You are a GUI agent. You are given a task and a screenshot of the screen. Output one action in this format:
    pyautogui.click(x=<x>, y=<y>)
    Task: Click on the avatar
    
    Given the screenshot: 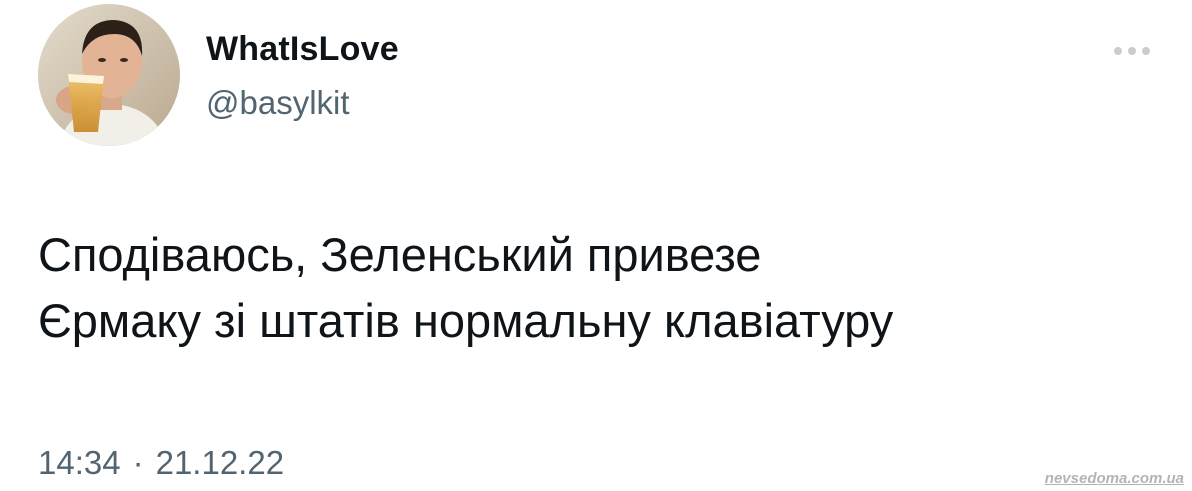 What is the action you would take?
    pyautogui.click(x=109, y=75)
    